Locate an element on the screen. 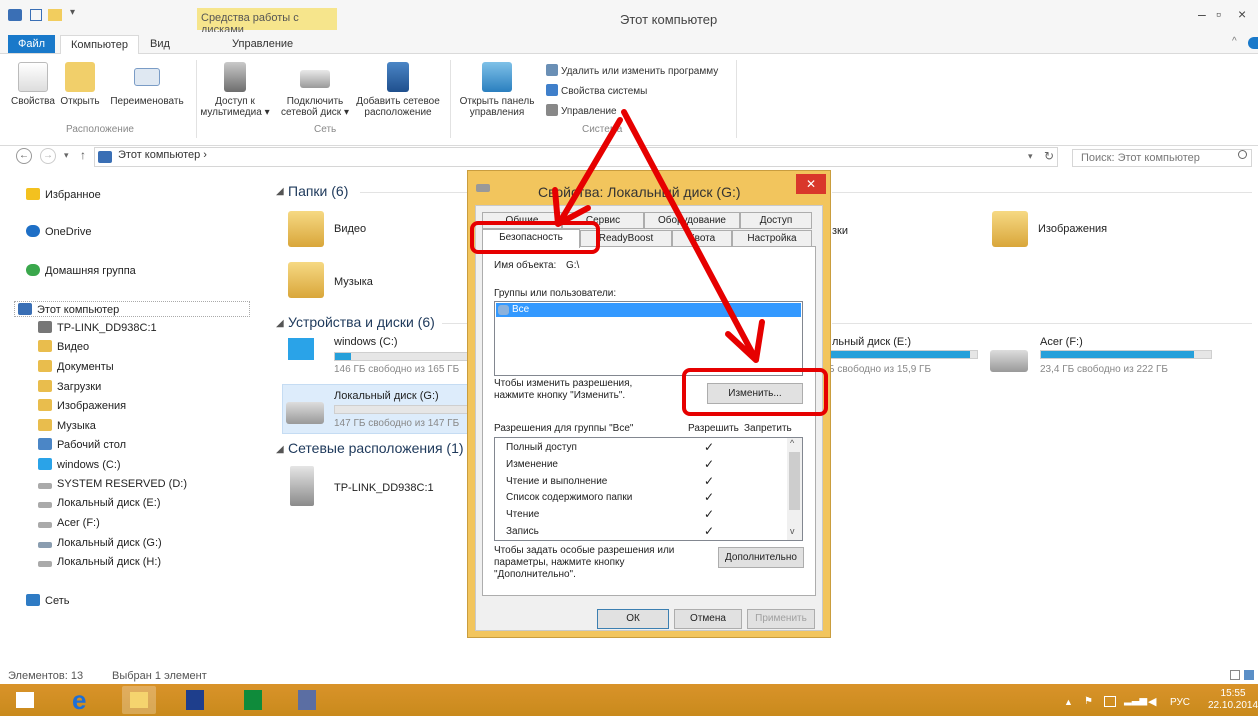 The height and width of the screenshot is (716, 1258). annotation-arrows is located at coordinates (658, 236).